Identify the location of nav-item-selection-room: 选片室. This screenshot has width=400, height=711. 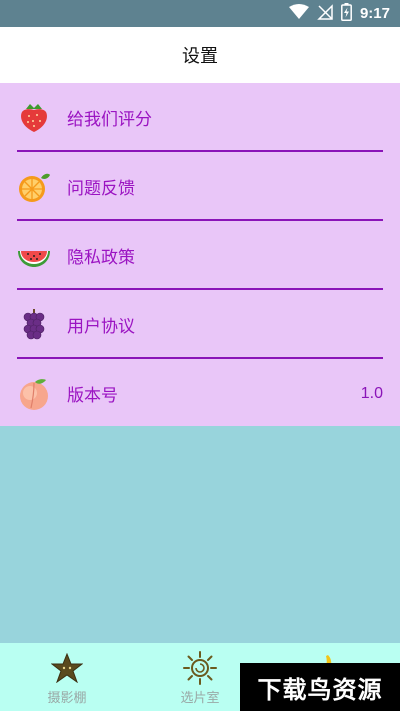
(200, 679).